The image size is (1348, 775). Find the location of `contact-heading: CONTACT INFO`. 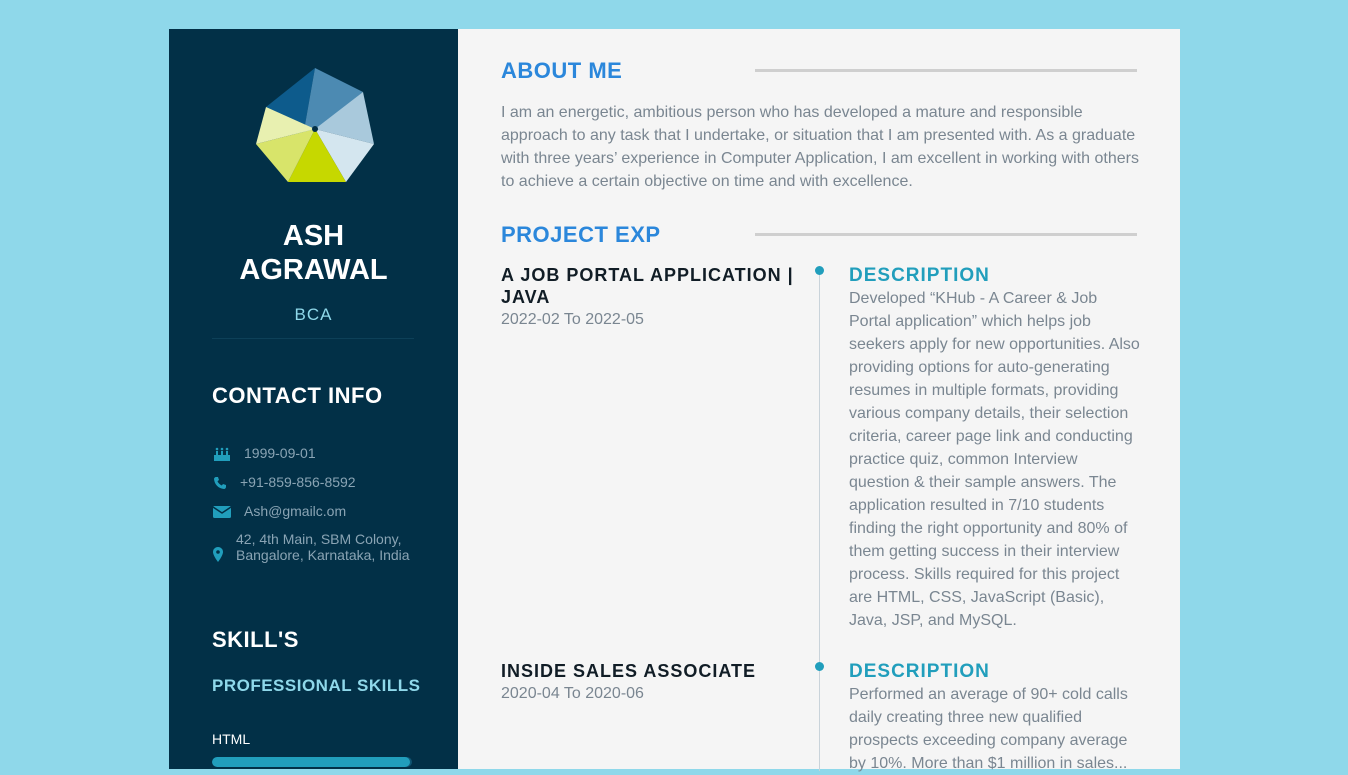

contact-heading: CONTACT INFO is located at coordinates (297, 395).